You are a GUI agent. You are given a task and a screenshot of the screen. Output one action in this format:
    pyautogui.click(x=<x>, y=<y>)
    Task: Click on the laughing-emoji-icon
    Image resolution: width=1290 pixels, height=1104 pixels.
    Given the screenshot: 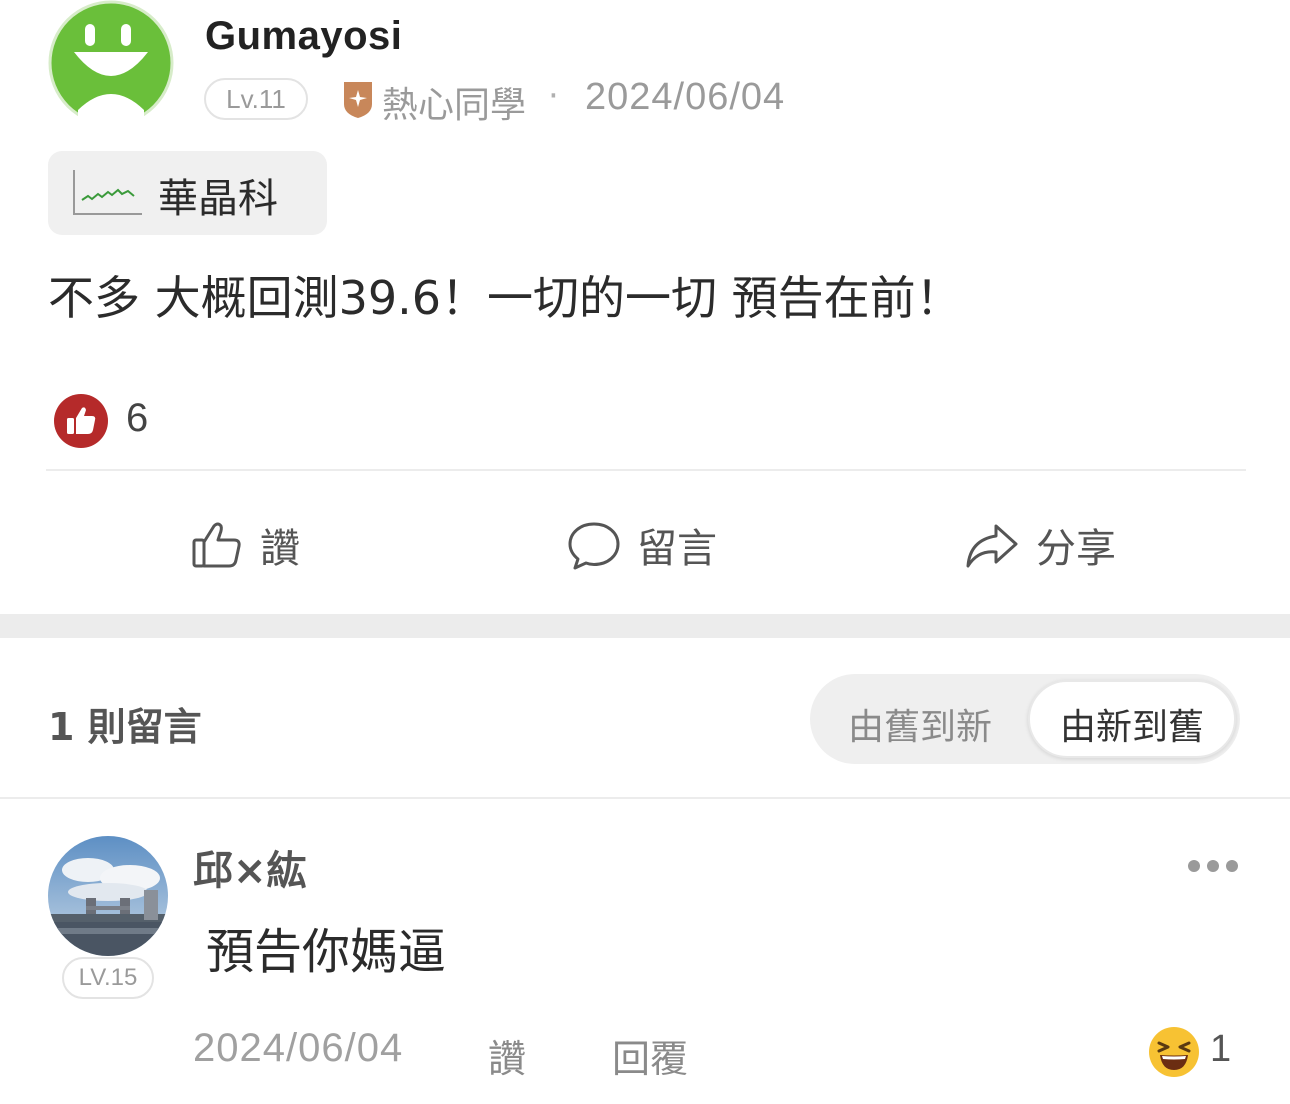 What is the action you would take?
    pyautogui.click(x=1174, y=1052)
    